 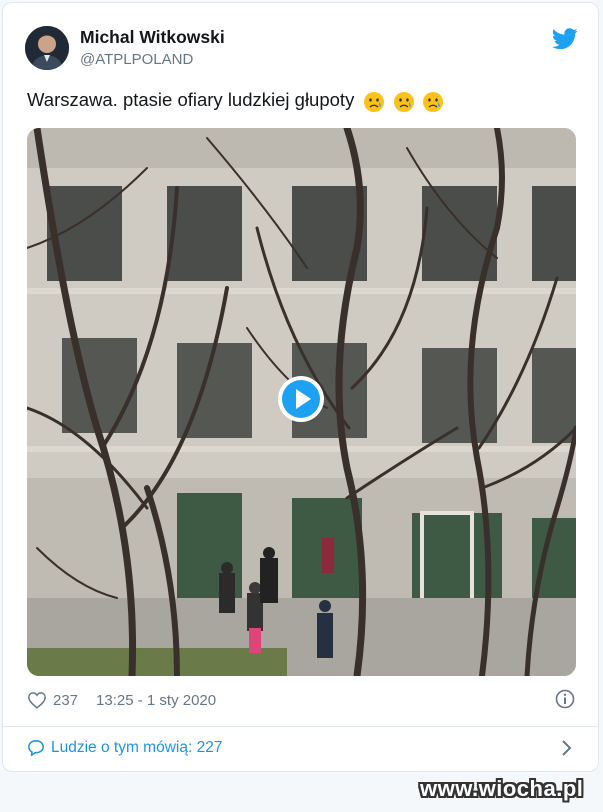 I want to click on heart-icon, so click(x=37, y=700).